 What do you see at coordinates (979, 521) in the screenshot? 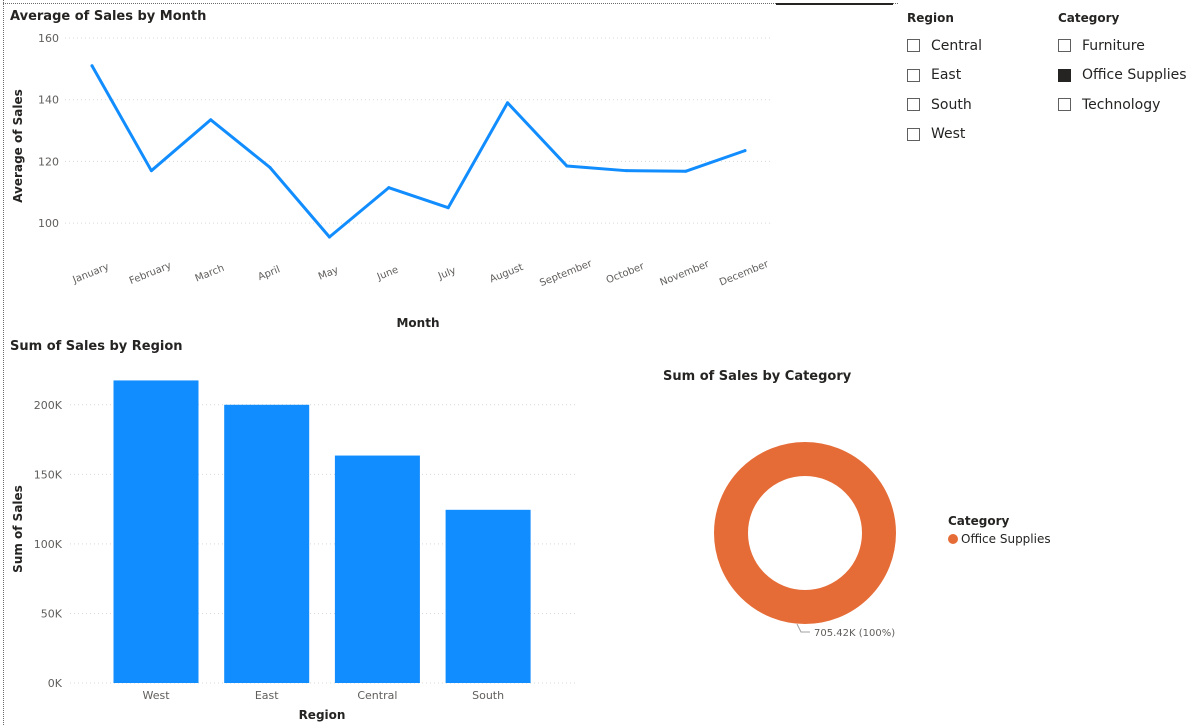
I see `donut-legend-title: Category` at bounding box center [979, 521].